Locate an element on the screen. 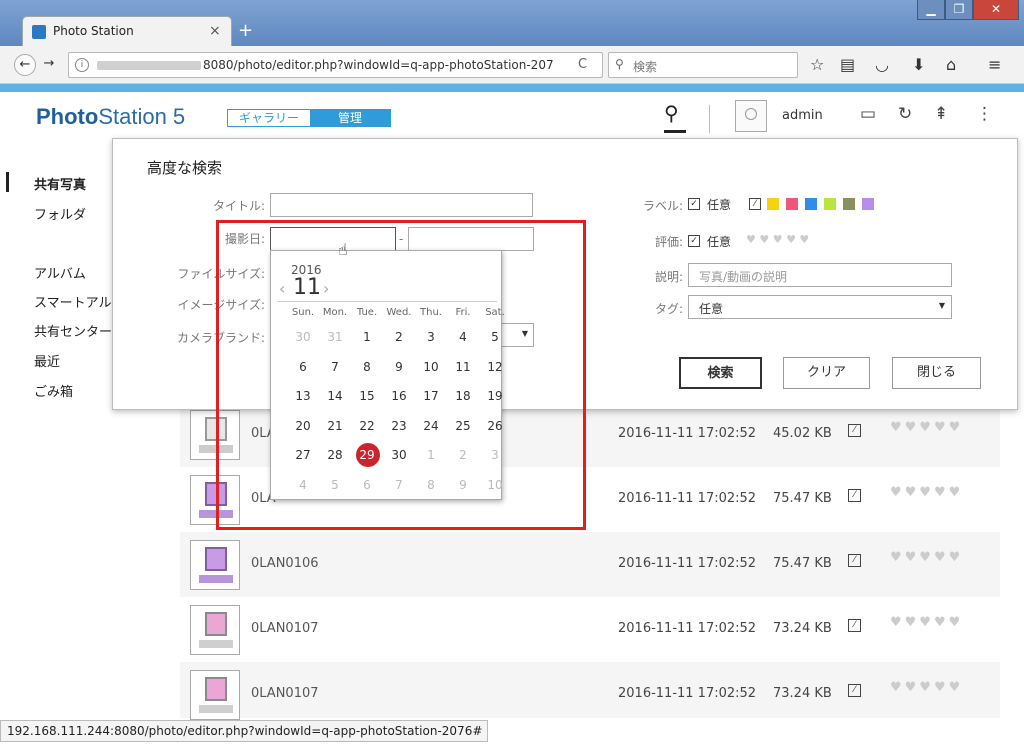 The height and width of the screenshot is (749, 1024). username: admin is located at coordinates (802, 115).